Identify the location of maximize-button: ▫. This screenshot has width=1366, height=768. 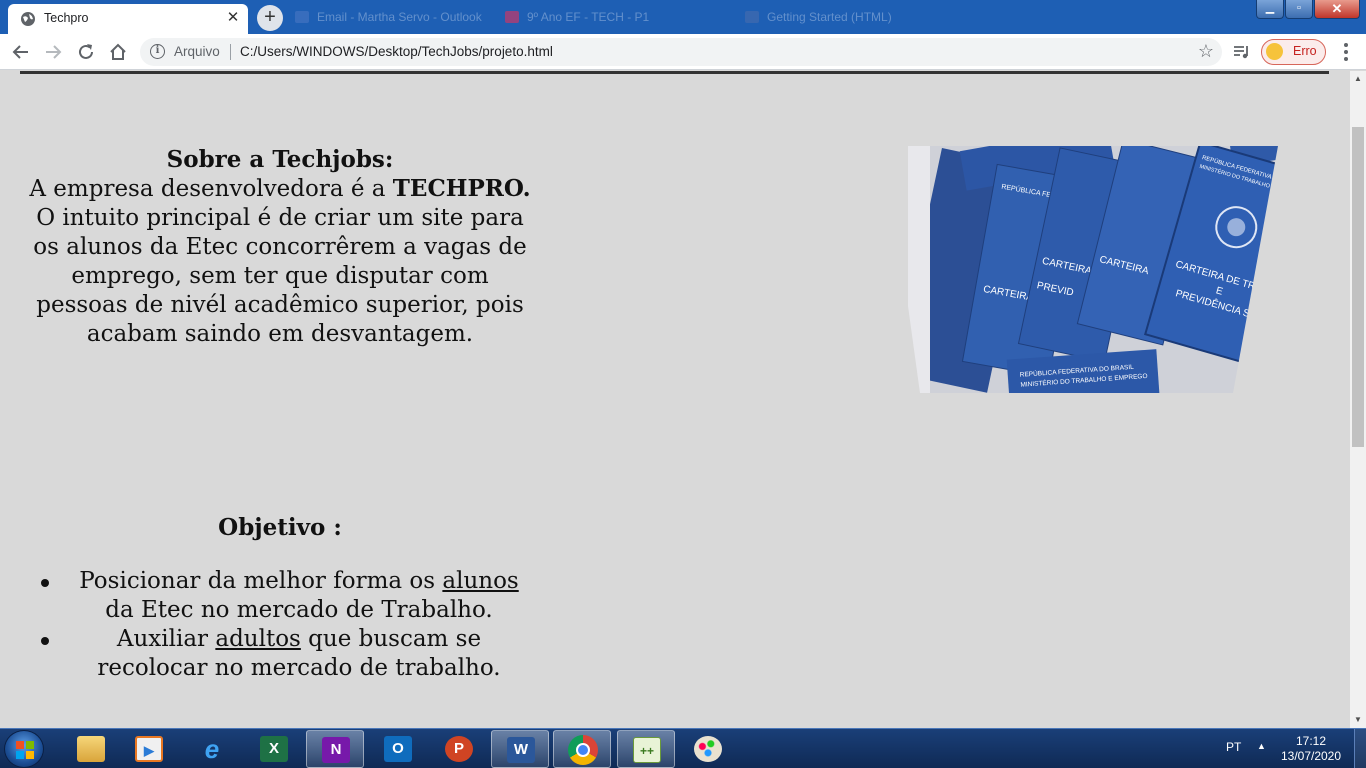
(1299, 9).